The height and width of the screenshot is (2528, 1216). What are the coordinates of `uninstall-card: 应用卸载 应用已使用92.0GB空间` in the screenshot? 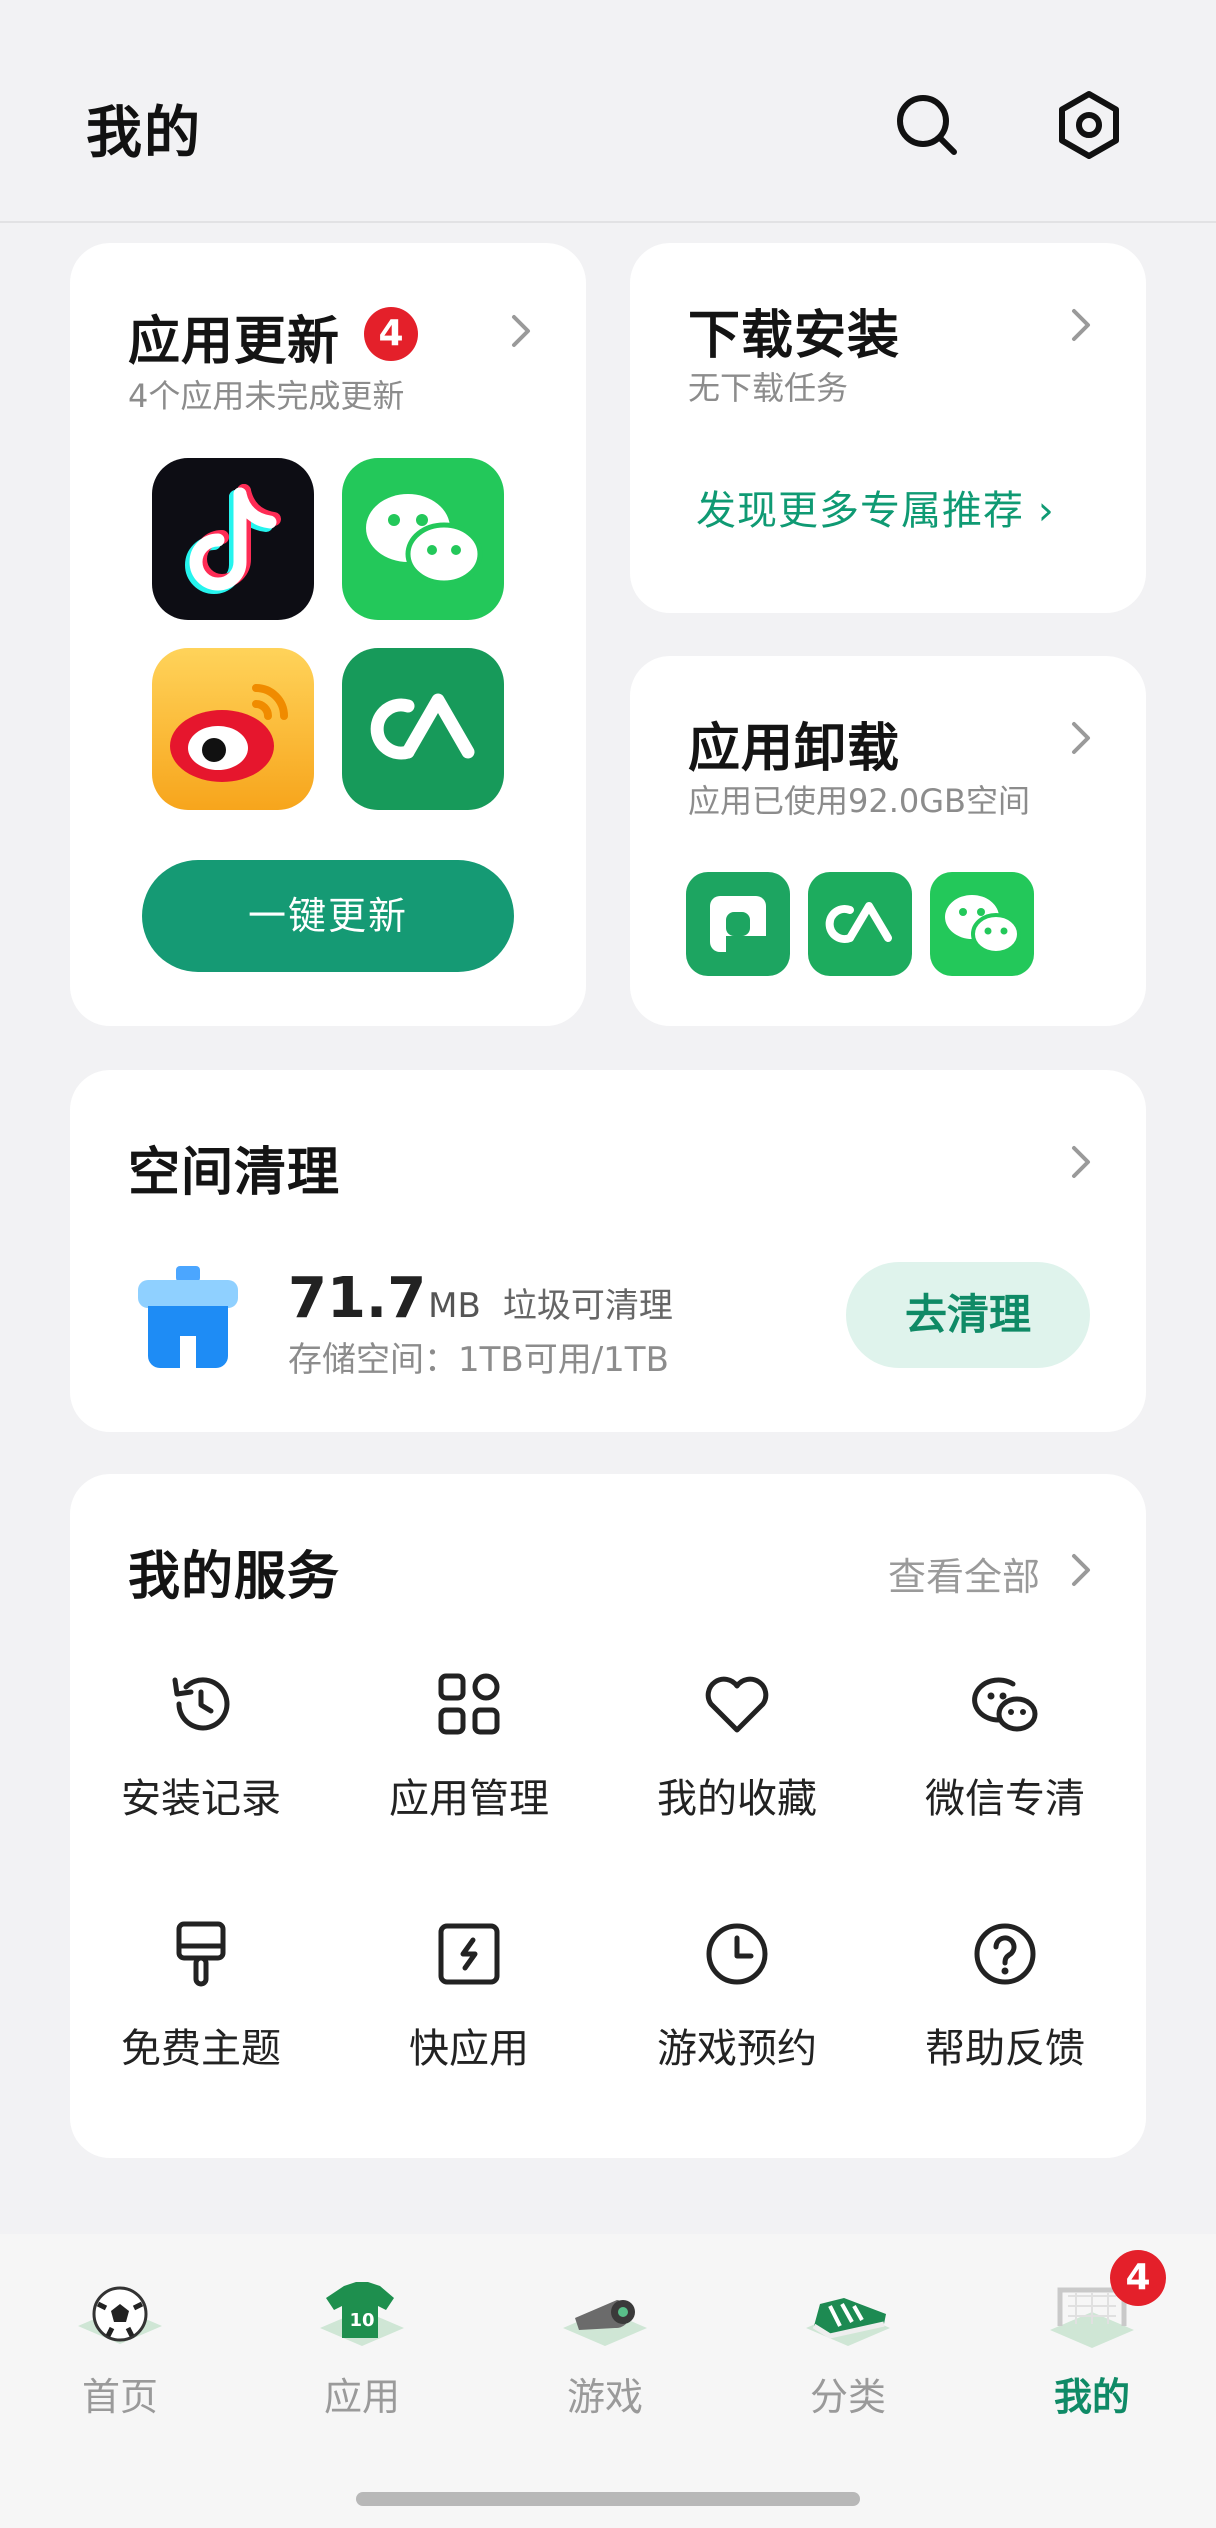 It's located at (888, 841).